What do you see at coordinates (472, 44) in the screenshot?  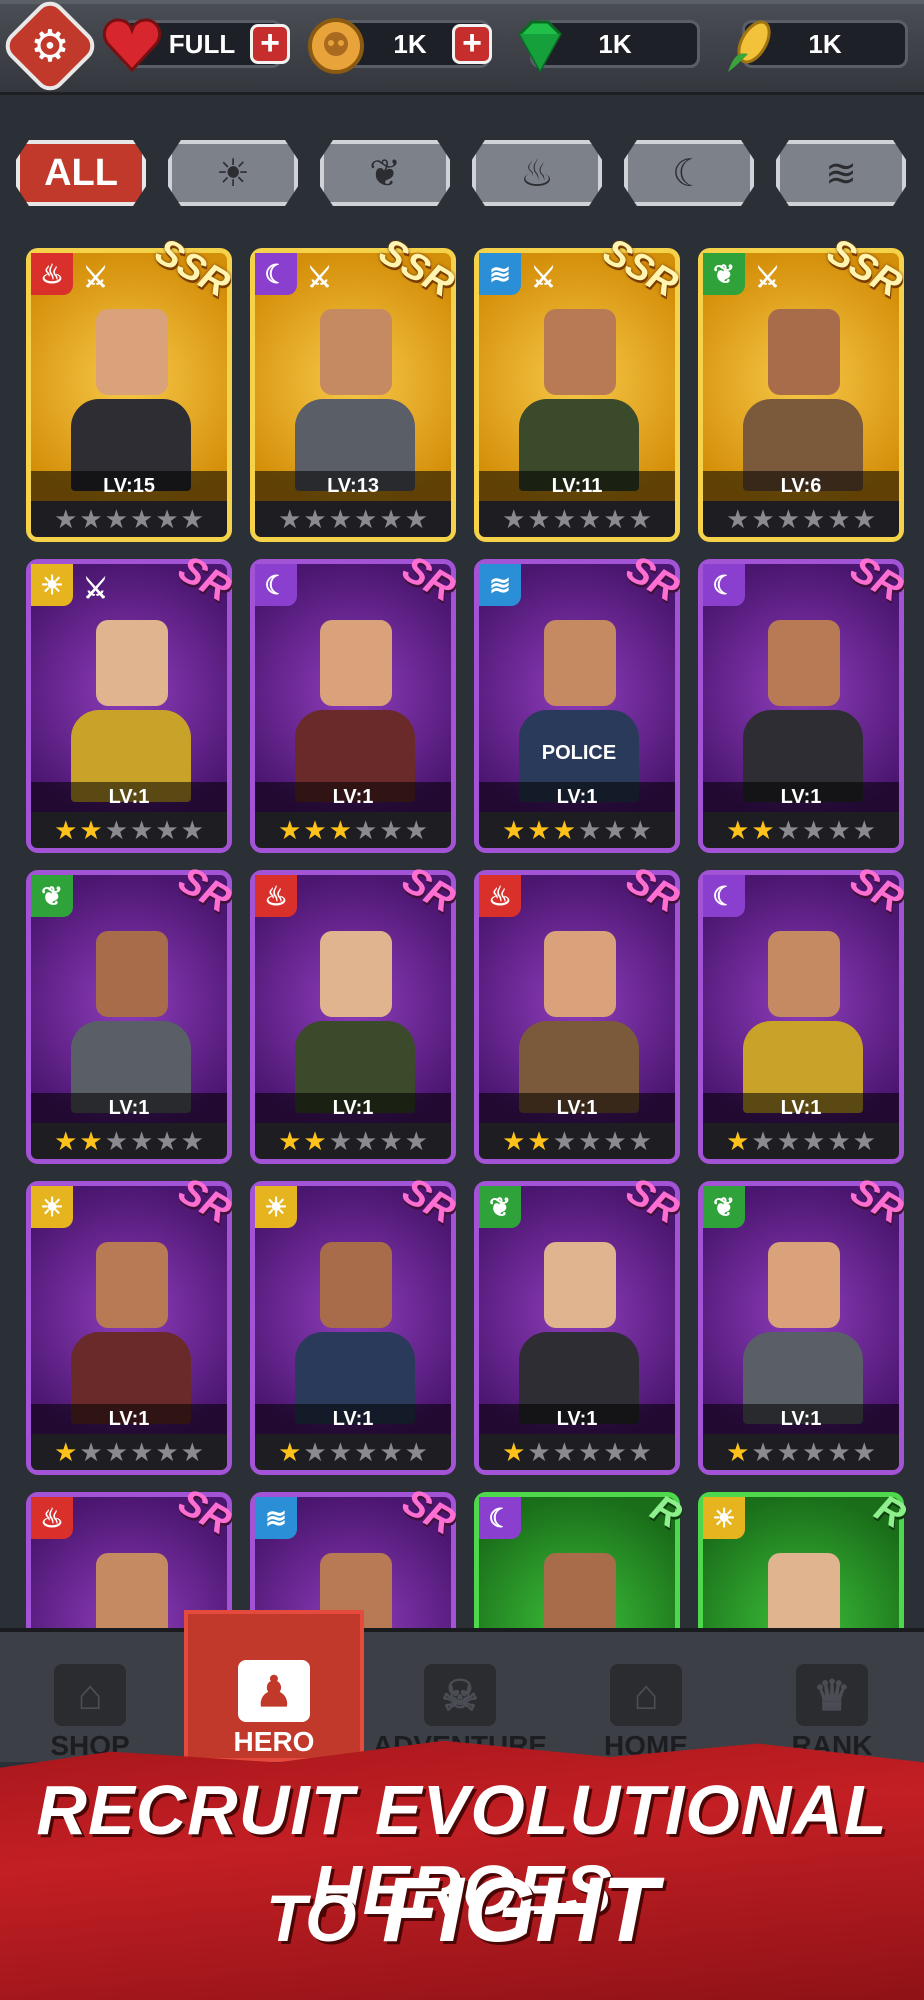 I see `add-coins-button: +` at bounding box center [472, 44].